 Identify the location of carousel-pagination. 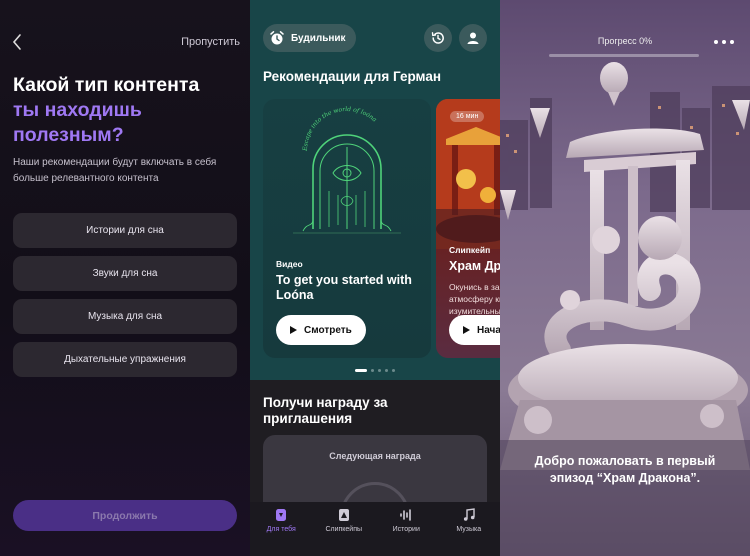
(375, 370).